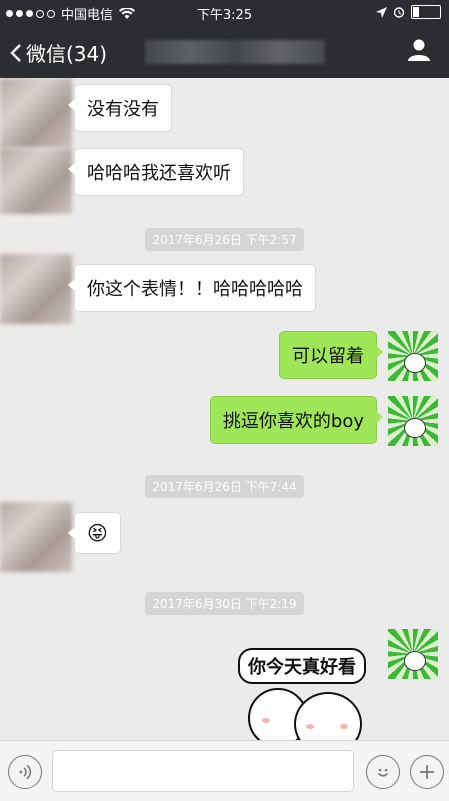 The width and height of the screenshot is (449, 801). I want to click on status-bar: 中国电信 下午3:25, so click(224, 12).